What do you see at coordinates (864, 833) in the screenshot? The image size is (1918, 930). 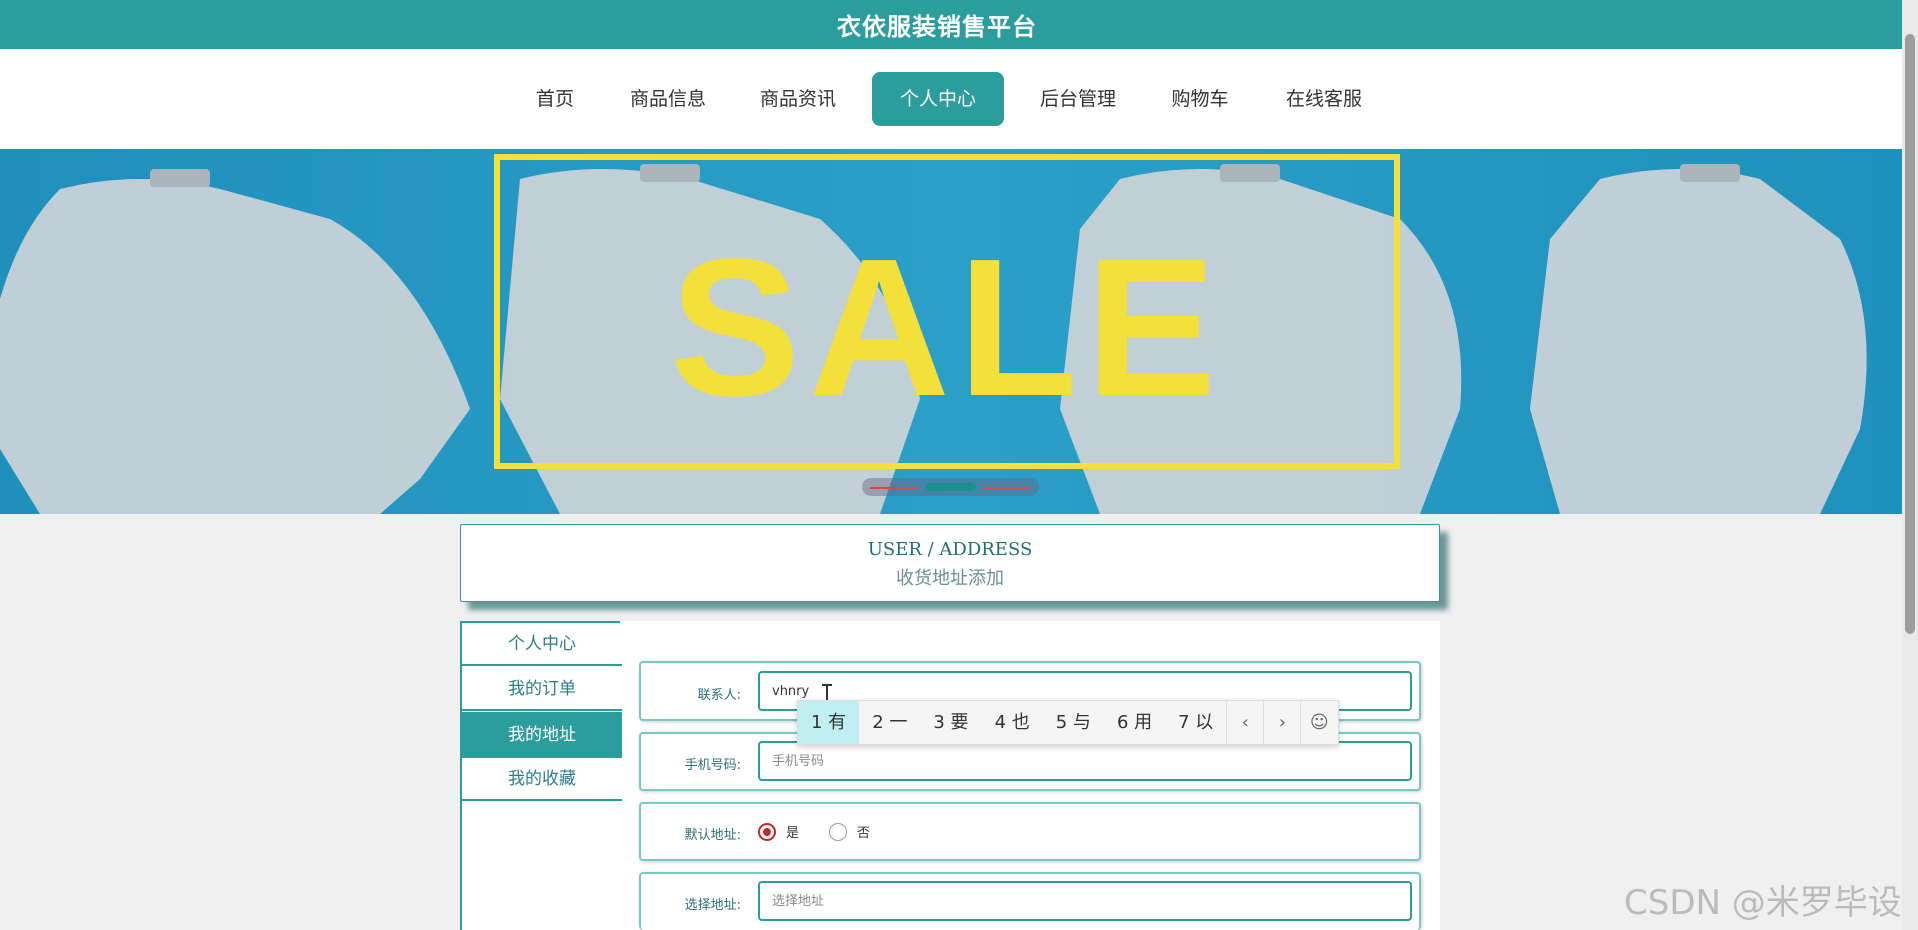 I see `radio-no-label: 否` at bounding box center [864, 833].